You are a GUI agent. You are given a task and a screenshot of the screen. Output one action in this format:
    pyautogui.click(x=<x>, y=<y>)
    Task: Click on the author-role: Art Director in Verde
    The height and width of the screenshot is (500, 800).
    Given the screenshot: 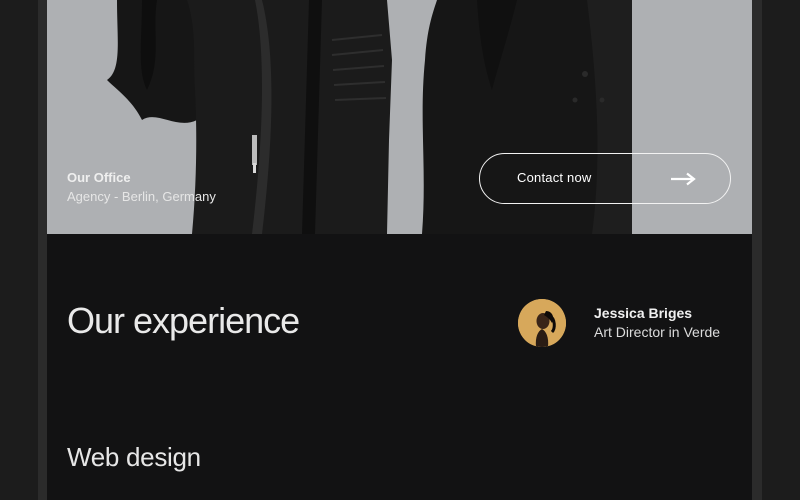 What is the action you would take?
    pyautogui.click(x=657, y=332)
    